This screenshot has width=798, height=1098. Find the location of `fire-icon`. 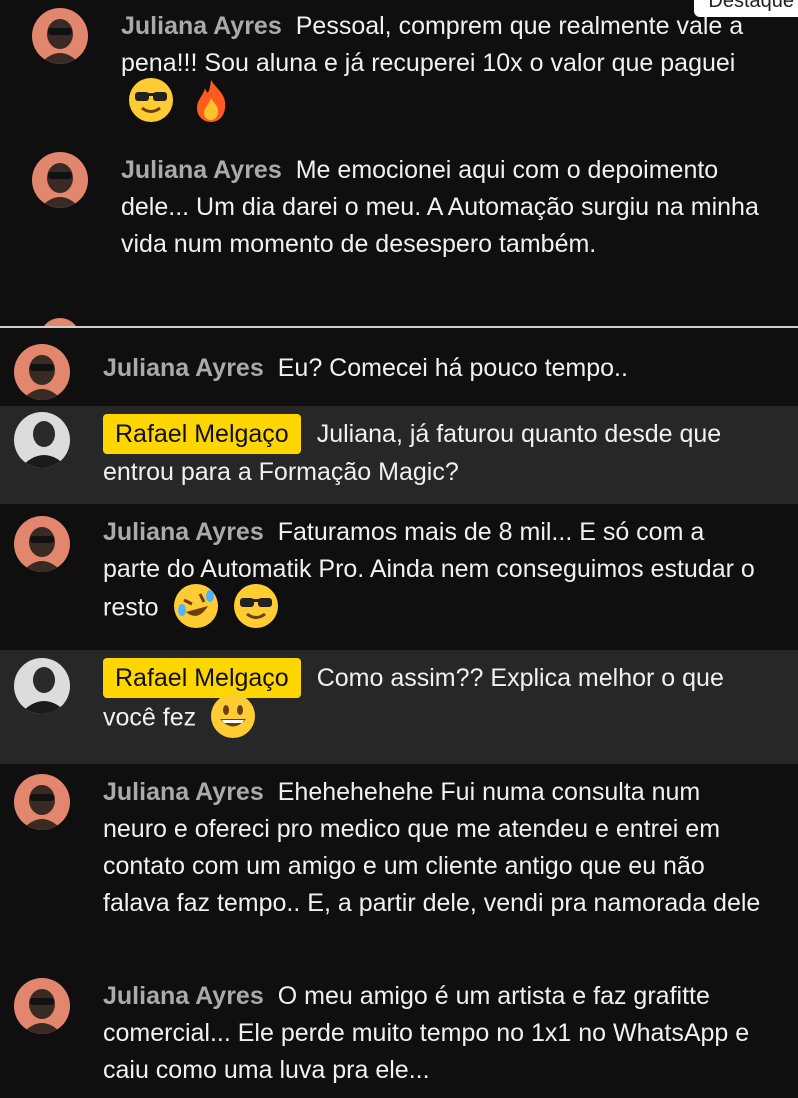

fire-icon is located at coordinates (211, 101).